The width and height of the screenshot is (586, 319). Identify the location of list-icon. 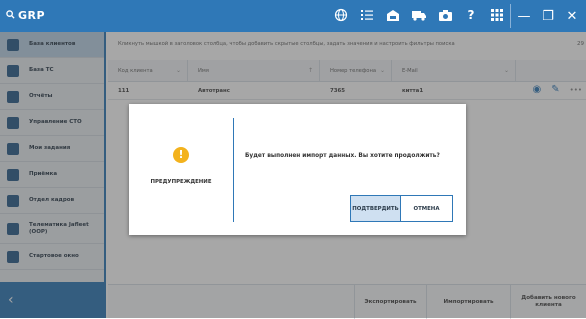
(367, 15).